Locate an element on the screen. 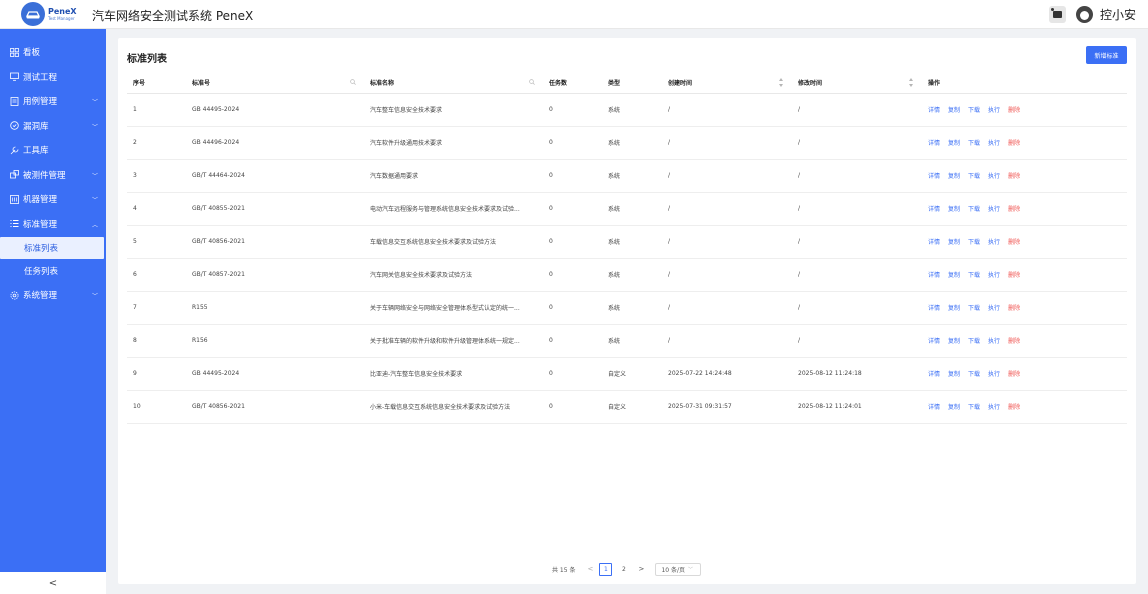  sidebar-item-label: 系统管理 is located at coordinates (40, 296).